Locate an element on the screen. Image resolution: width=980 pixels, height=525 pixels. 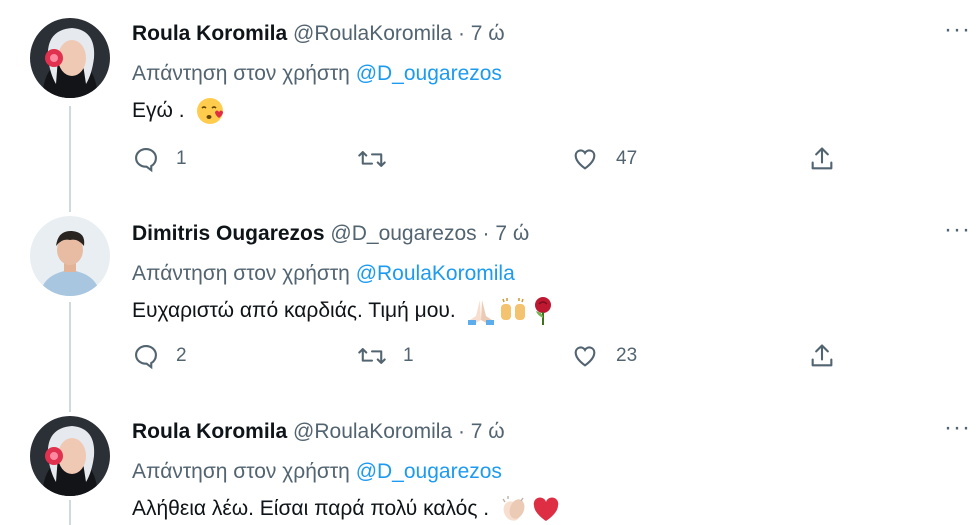
folded-hands-emoji is located at coordinates (480, 312).